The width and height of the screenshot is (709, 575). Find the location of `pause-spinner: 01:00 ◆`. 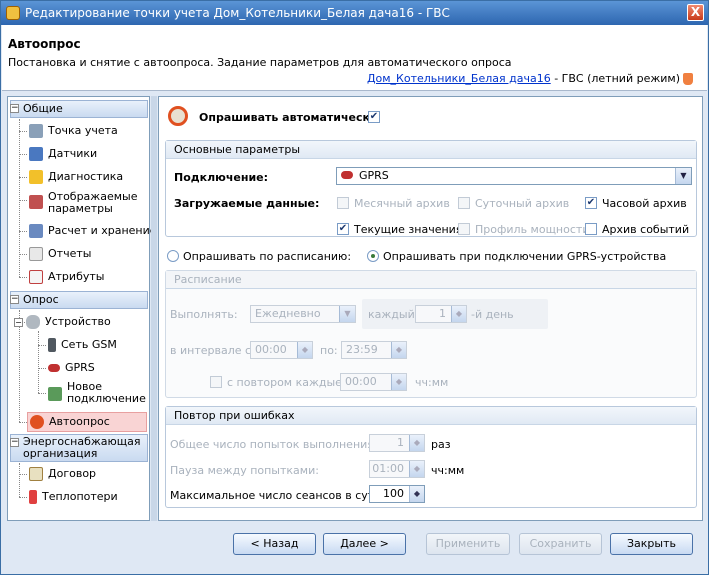

pause-spinner: 01:00 ◆ is located at coordinates (397, 469).